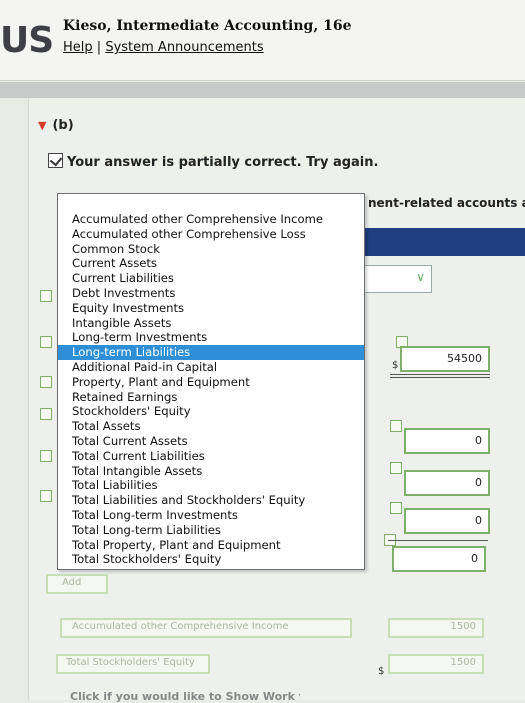 The height and width of the screenshot is (703, 525). Describe the element at coordinates (211, 545) in the screenshot. I see `dropdown-option: Total Property, Plant and Equipment` at that location.